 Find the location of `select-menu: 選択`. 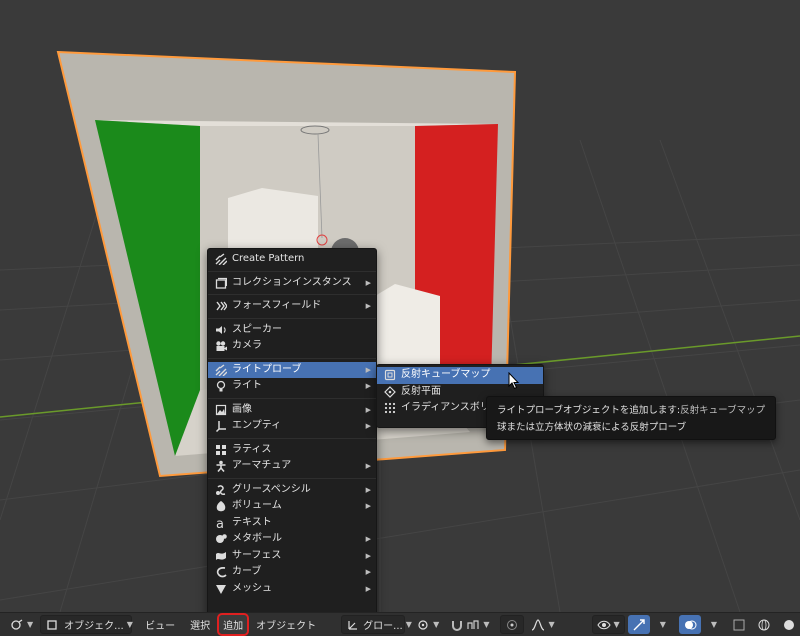

select-menu: 選択 is located at coordinates (200, 624).